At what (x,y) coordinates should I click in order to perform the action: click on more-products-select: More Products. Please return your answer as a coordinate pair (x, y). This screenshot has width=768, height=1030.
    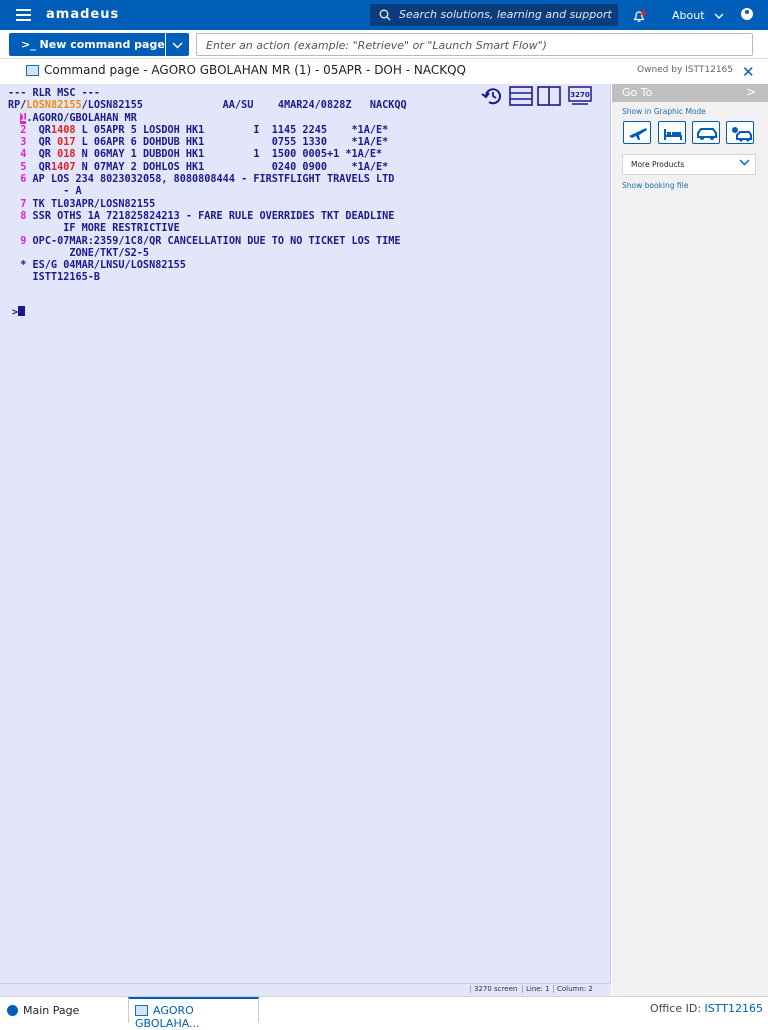
    Looking at the image, I should click on (689, 164).